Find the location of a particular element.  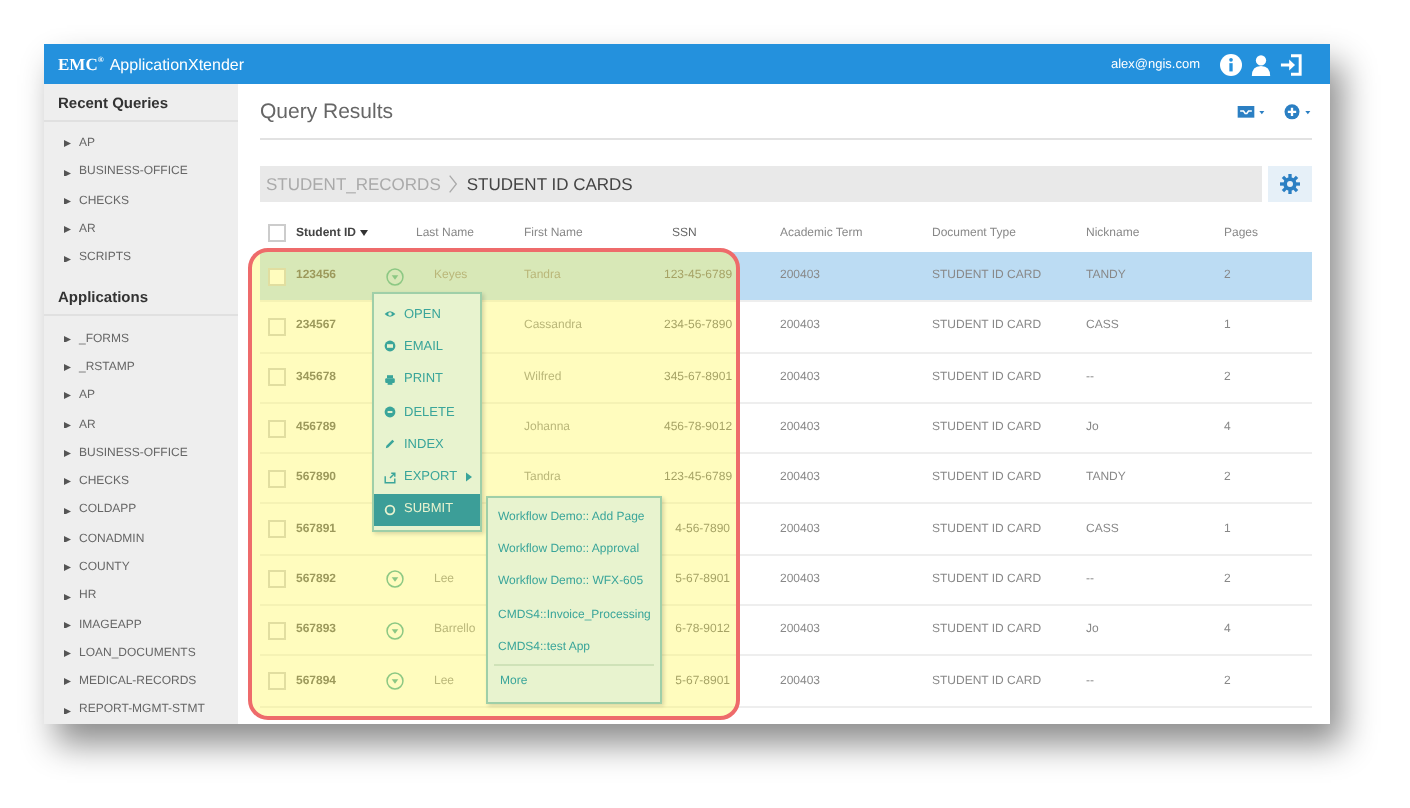

minus-circle-icon is located at coordinates (390, 412).